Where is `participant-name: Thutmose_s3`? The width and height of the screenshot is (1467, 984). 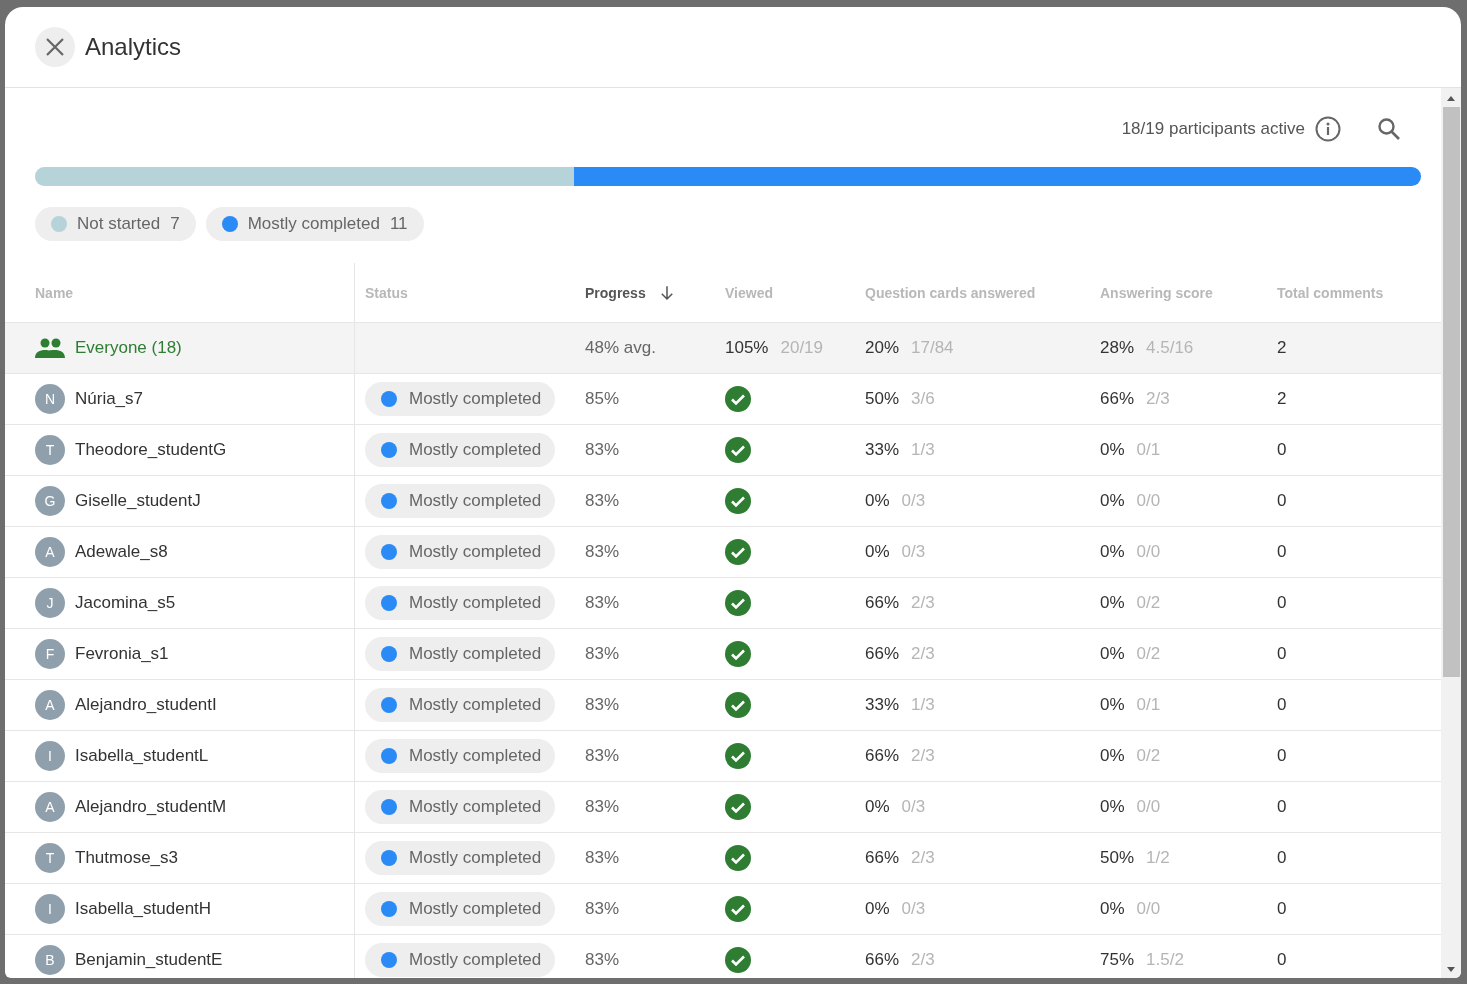 participant-name: Thutmose_s3 is located at coordinates (126, 858).